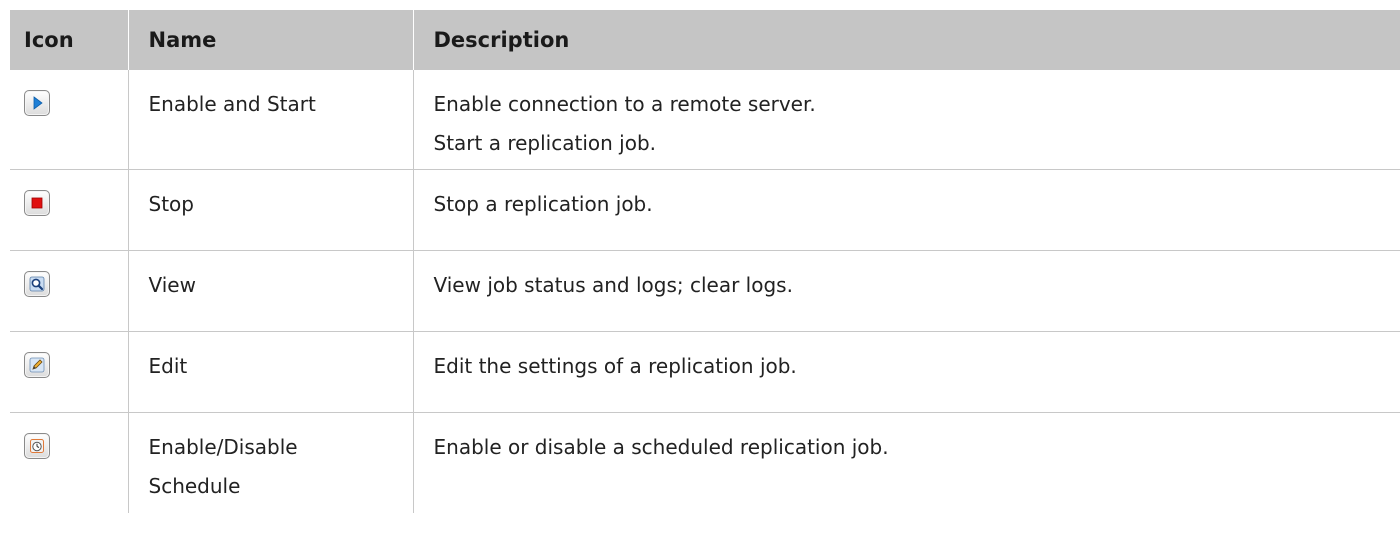 The height and width of the screenshot is (553, 1400). I want to click on name-line: View, so click(172, 285).